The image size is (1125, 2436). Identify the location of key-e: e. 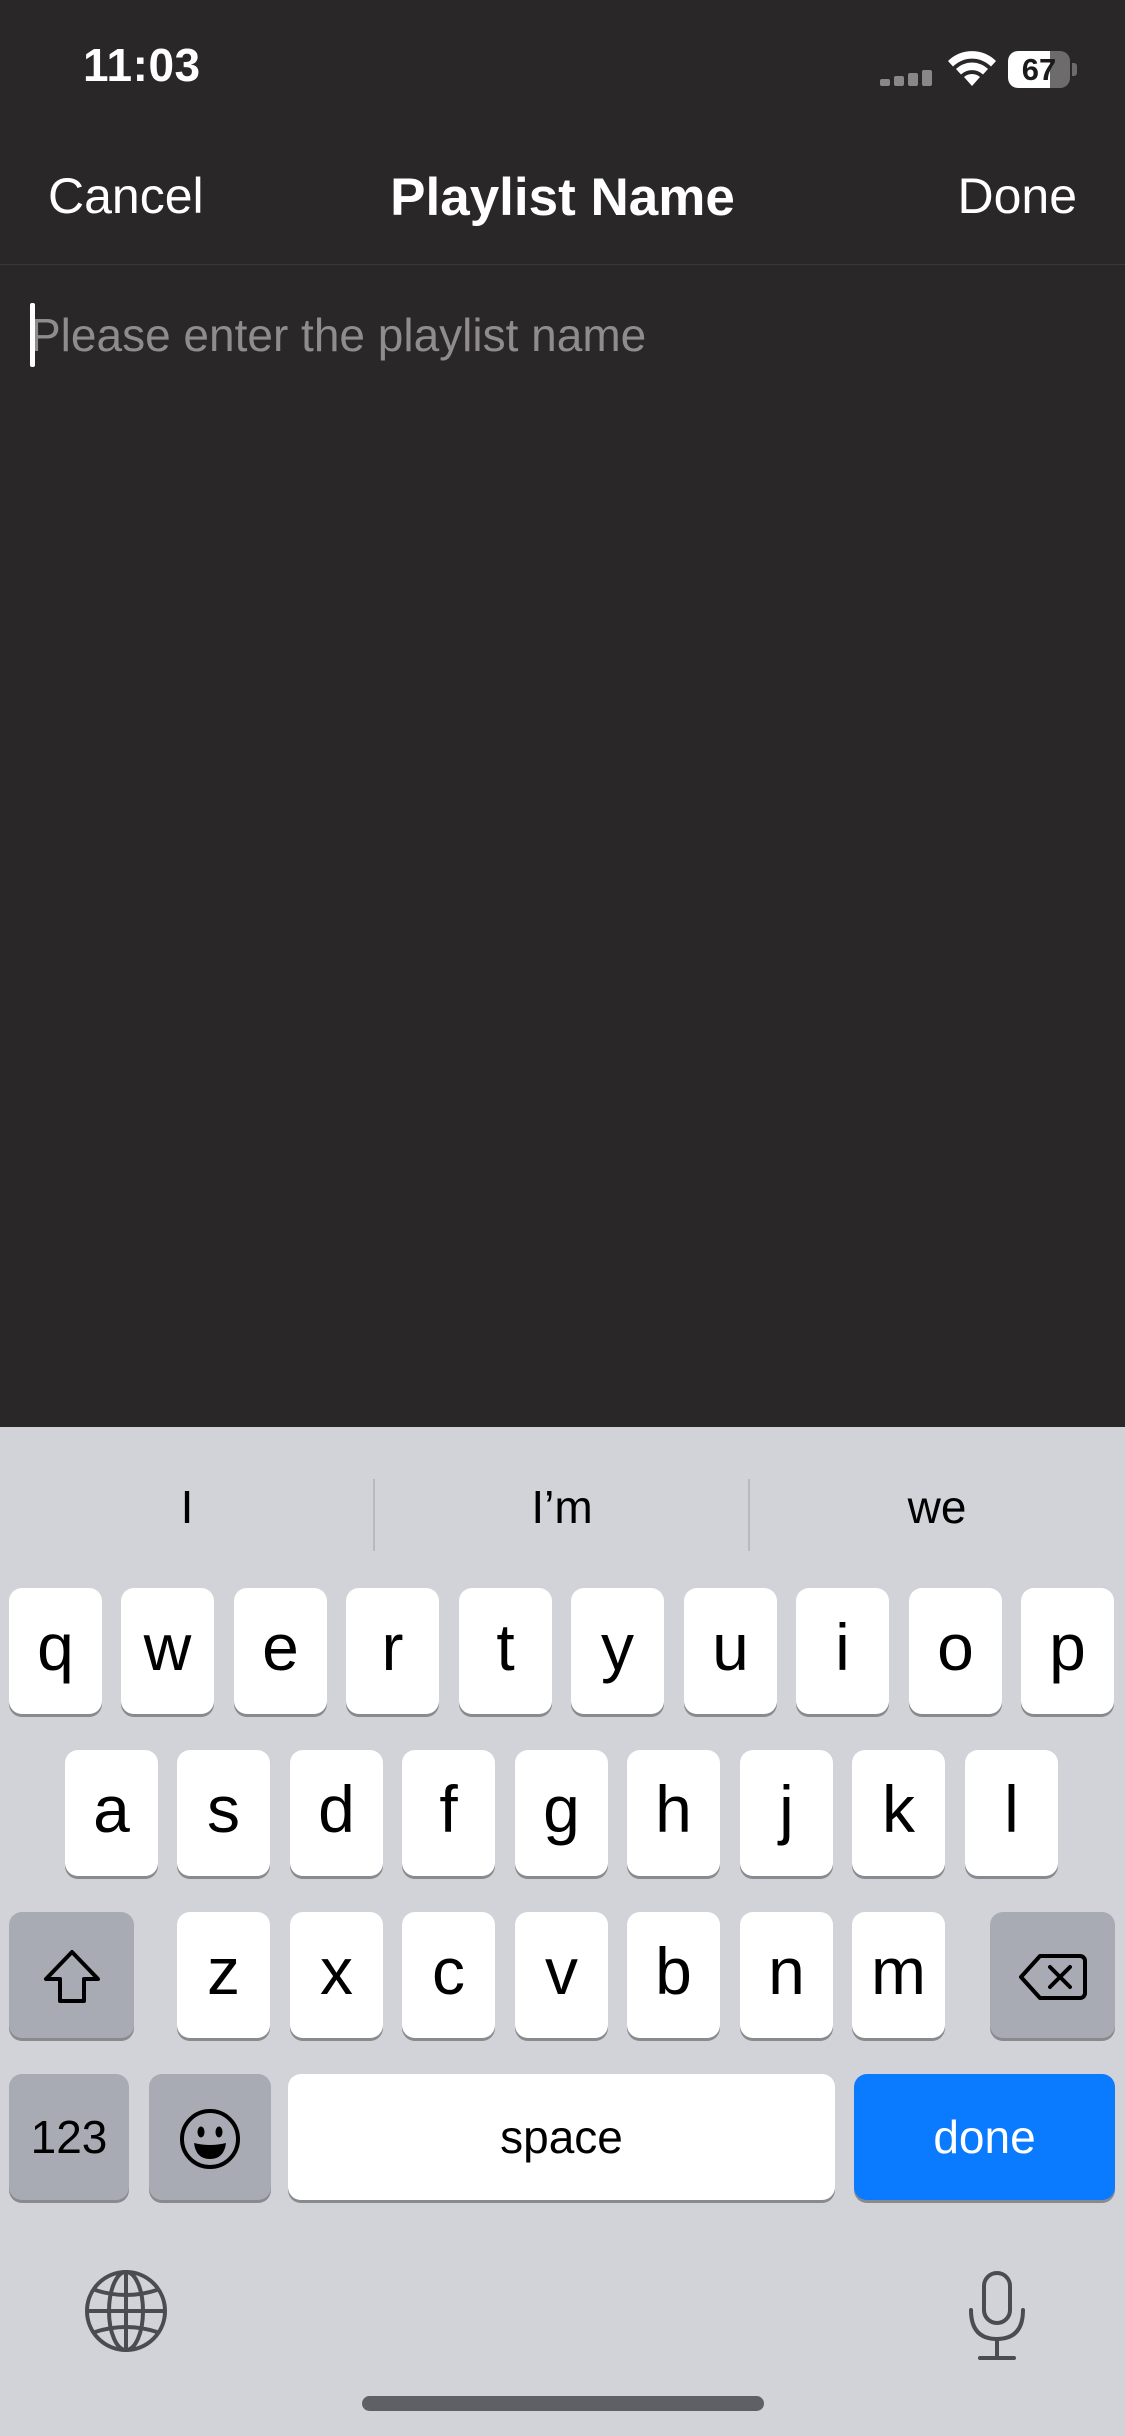
(280, 1651).